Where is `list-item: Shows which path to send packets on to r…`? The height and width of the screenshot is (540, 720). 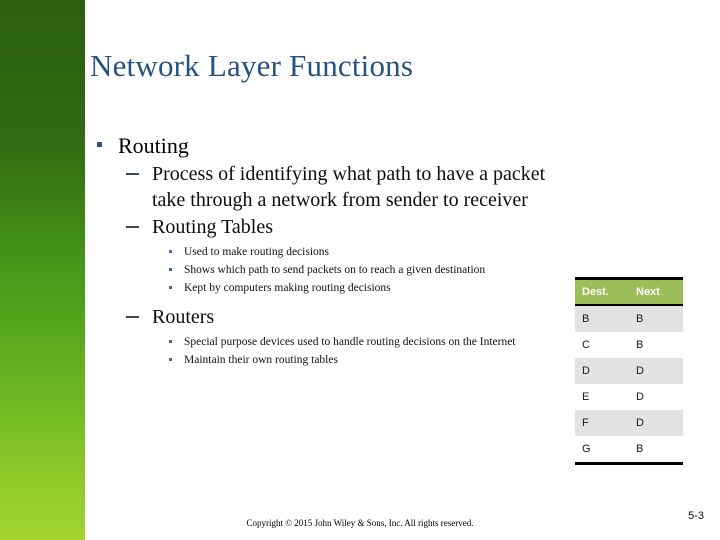 list-item: Shows which path to send packets on to r… is located at coordinates (367, 270).